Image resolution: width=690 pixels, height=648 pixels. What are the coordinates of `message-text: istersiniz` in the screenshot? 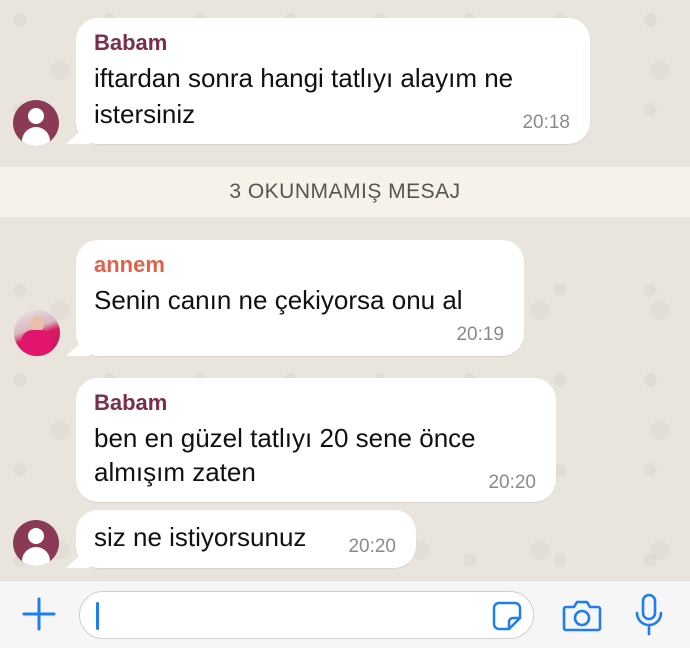 It's located at (145, 114).